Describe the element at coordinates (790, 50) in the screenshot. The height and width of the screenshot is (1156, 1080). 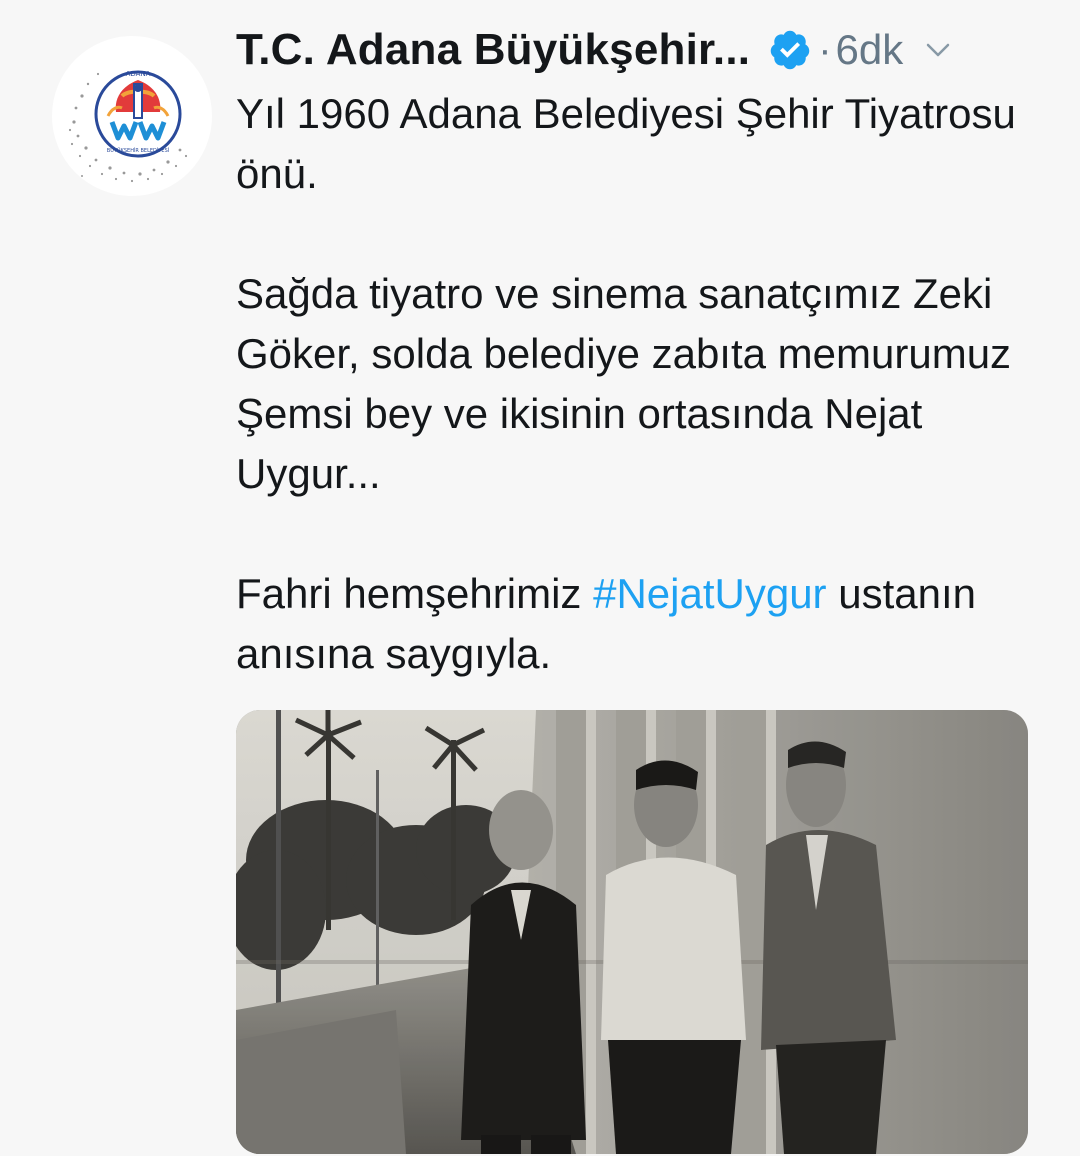
I see `verified-badge-icon` at that location.